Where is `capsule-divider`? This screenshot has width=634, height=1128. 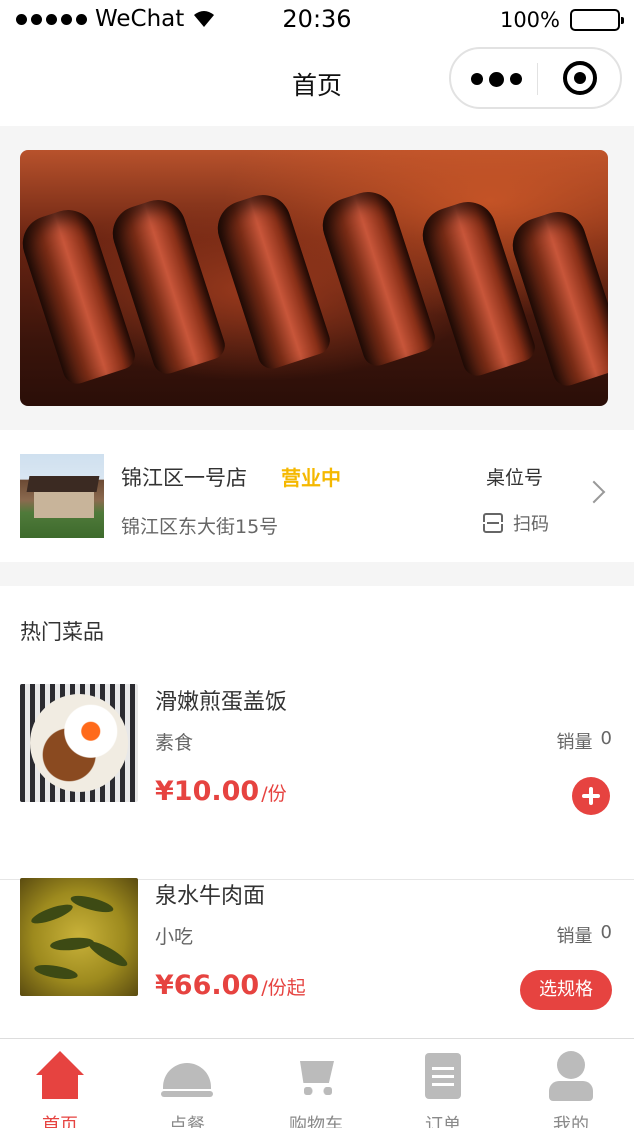
capsule-divider is located at coordinates (537, 79).